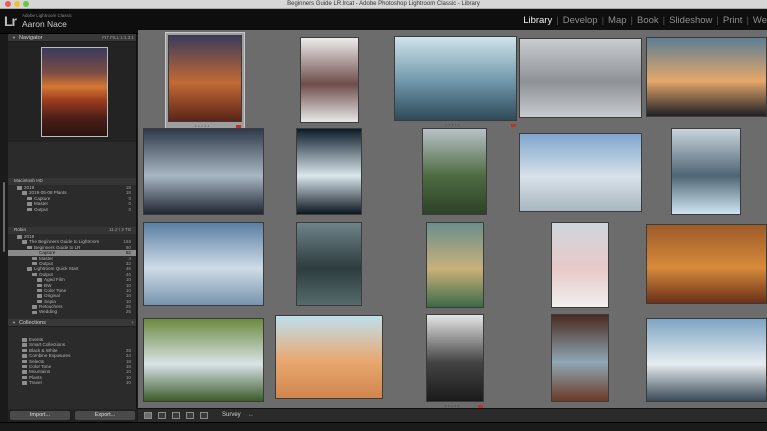 This screenshot has width=767, height=431. I want to click on navigator-header: ▼ Navigator FIT FILL 1:1 3:1, so click(72, 38).